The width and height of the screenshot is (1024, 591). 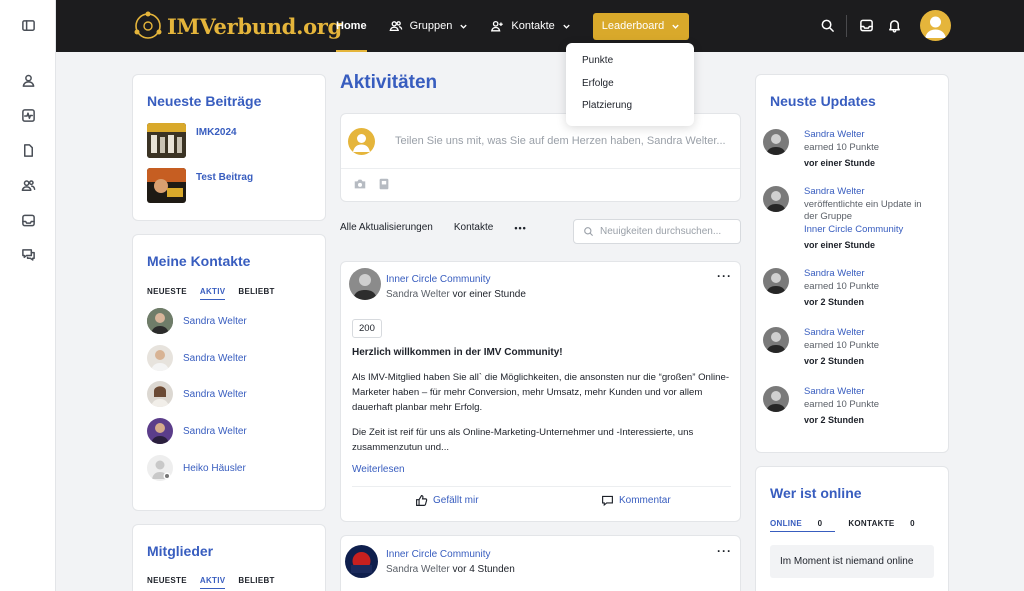 What do you see at coordinates (28, 150) in the screenshot?
I see `document-icon` at bounding box center [28, 150].